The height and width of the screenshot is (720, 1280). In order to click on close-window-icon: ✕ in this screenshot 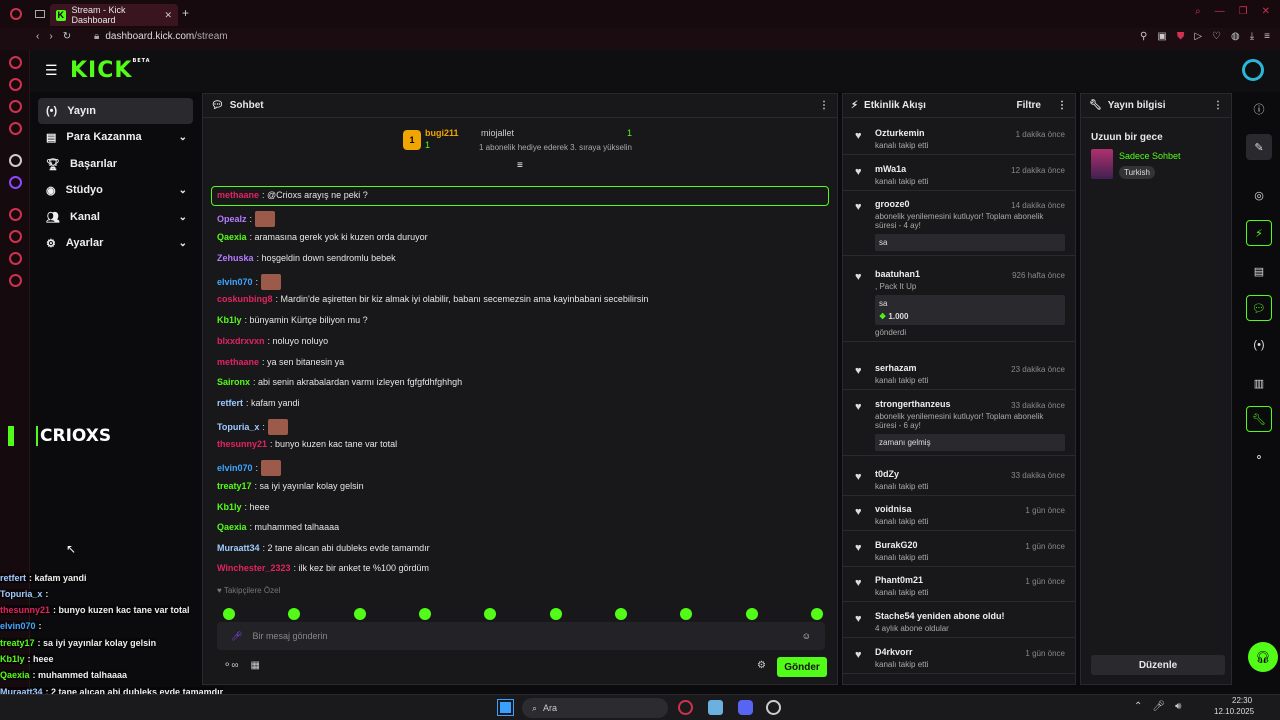, I will do `click(1266, 11)`.